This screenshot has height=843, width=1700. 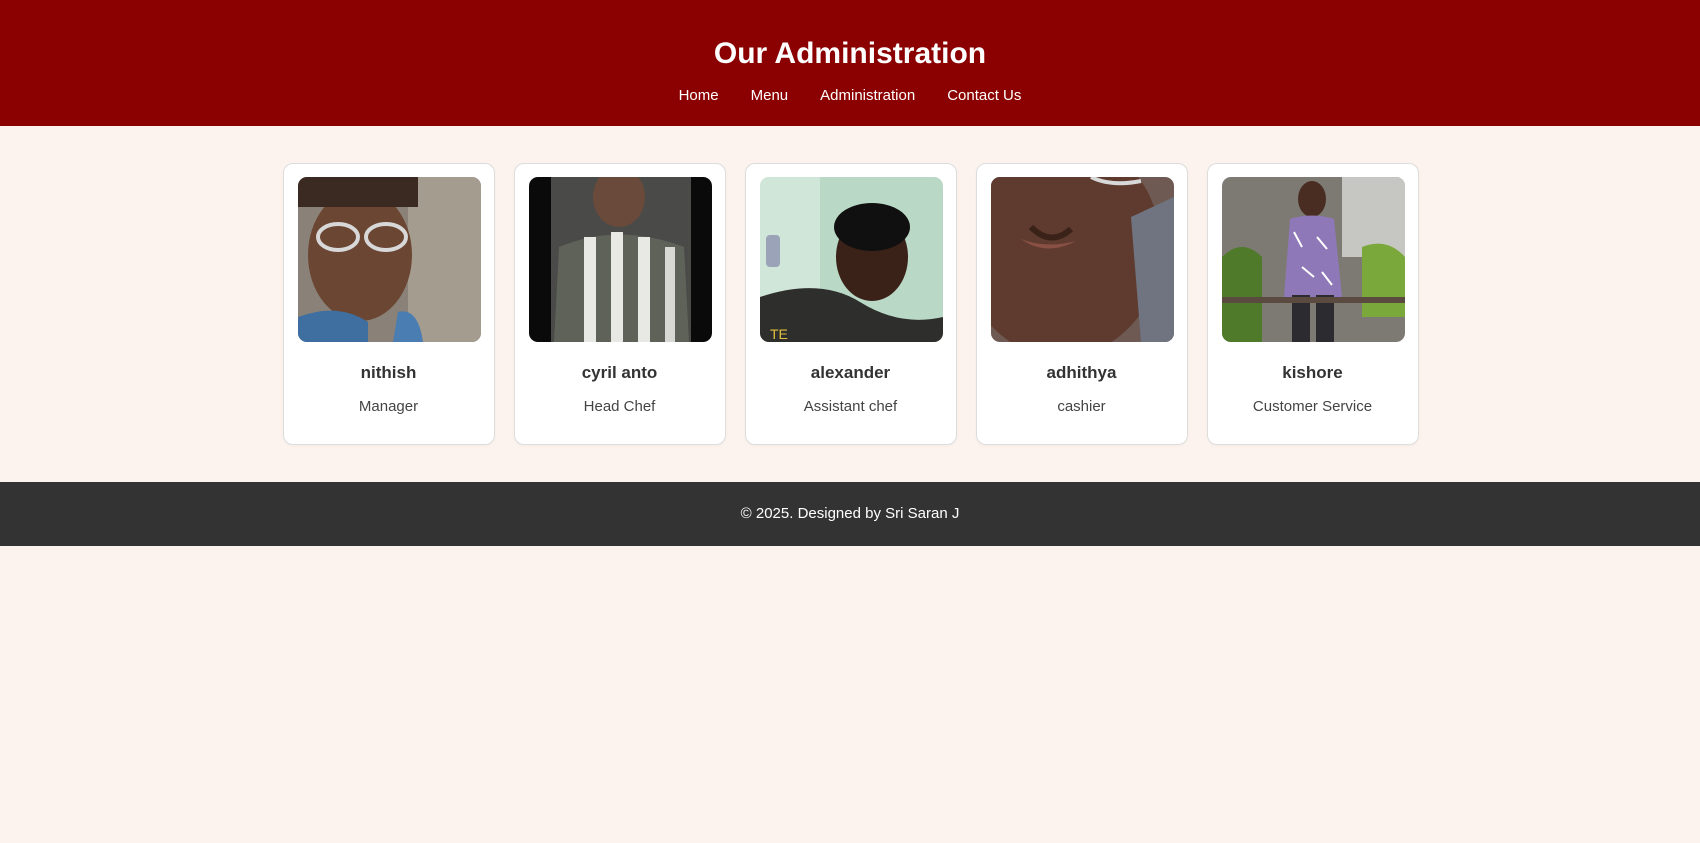 I want to click on staff-card: cyril anto Head Chef, so click(x=619, y=304).